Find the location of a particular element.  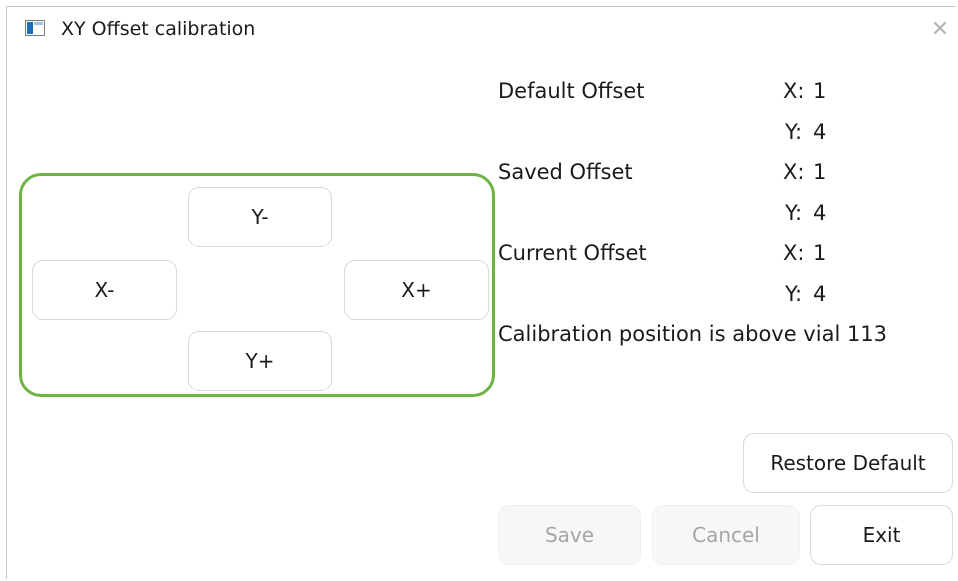

saved-offset-x-value: 1 is located at coordinates (820, 172).